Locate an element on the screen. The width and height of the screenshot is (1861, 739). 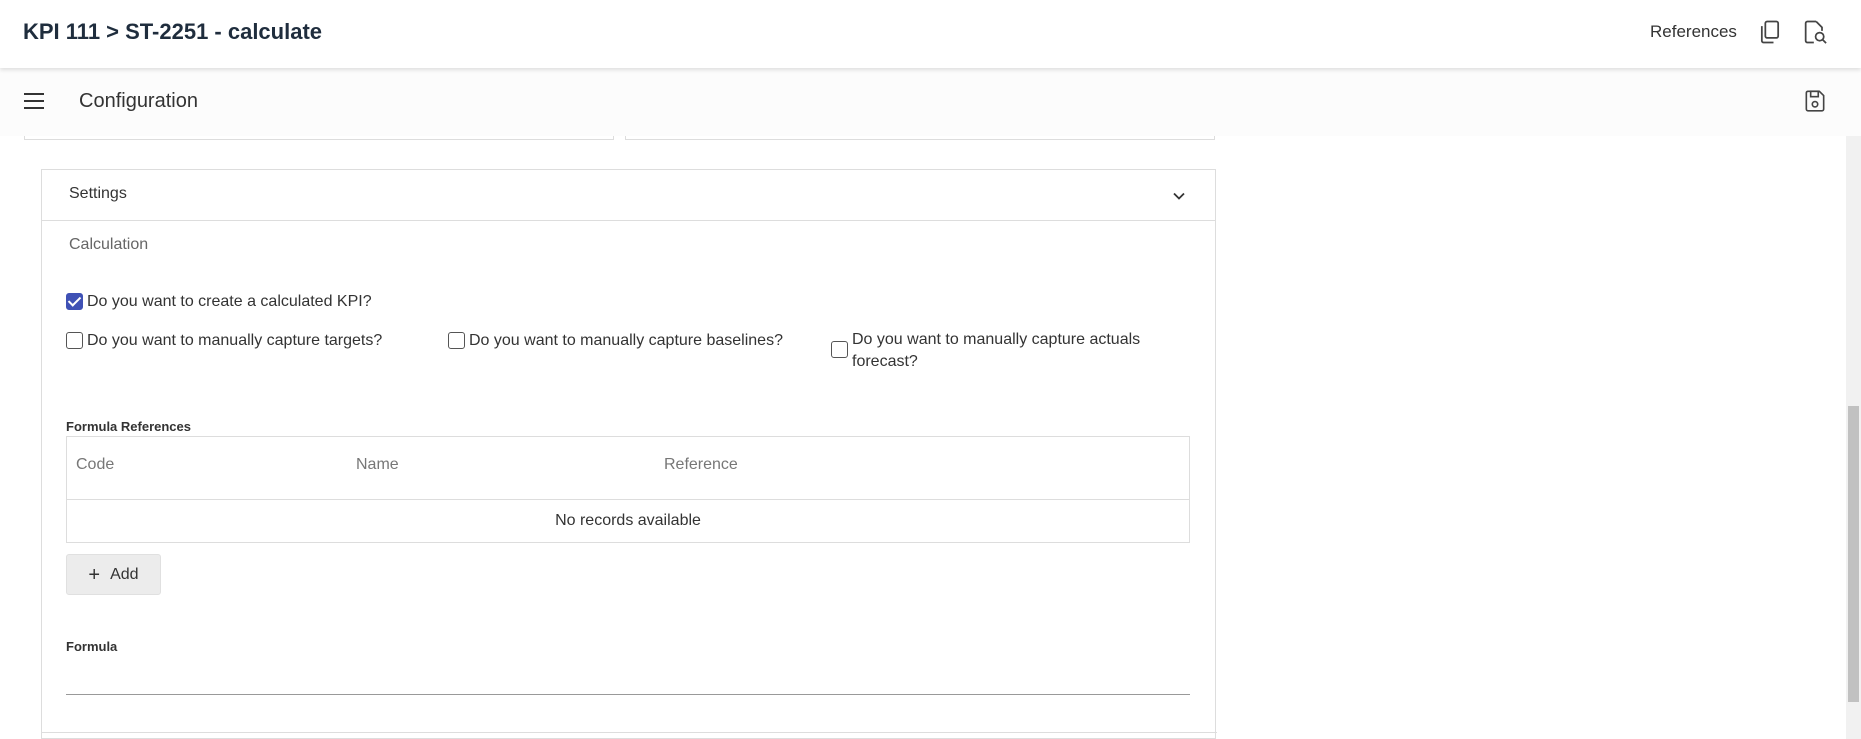
formula-references-table: Code Name Reference No records available is located at coordinates (628, 489).